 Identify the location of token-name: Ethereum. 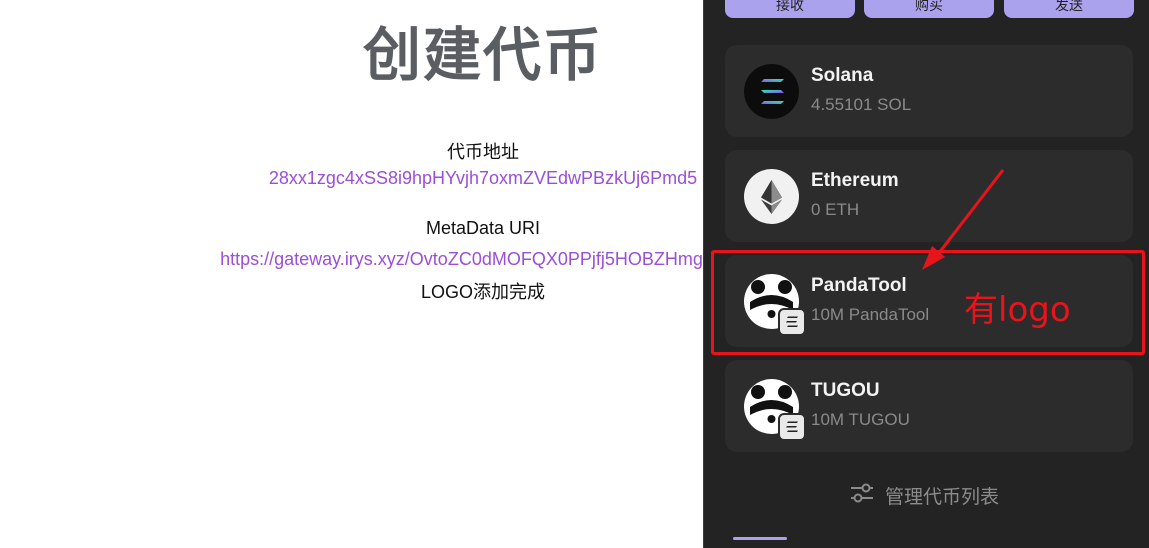
(855, 180).